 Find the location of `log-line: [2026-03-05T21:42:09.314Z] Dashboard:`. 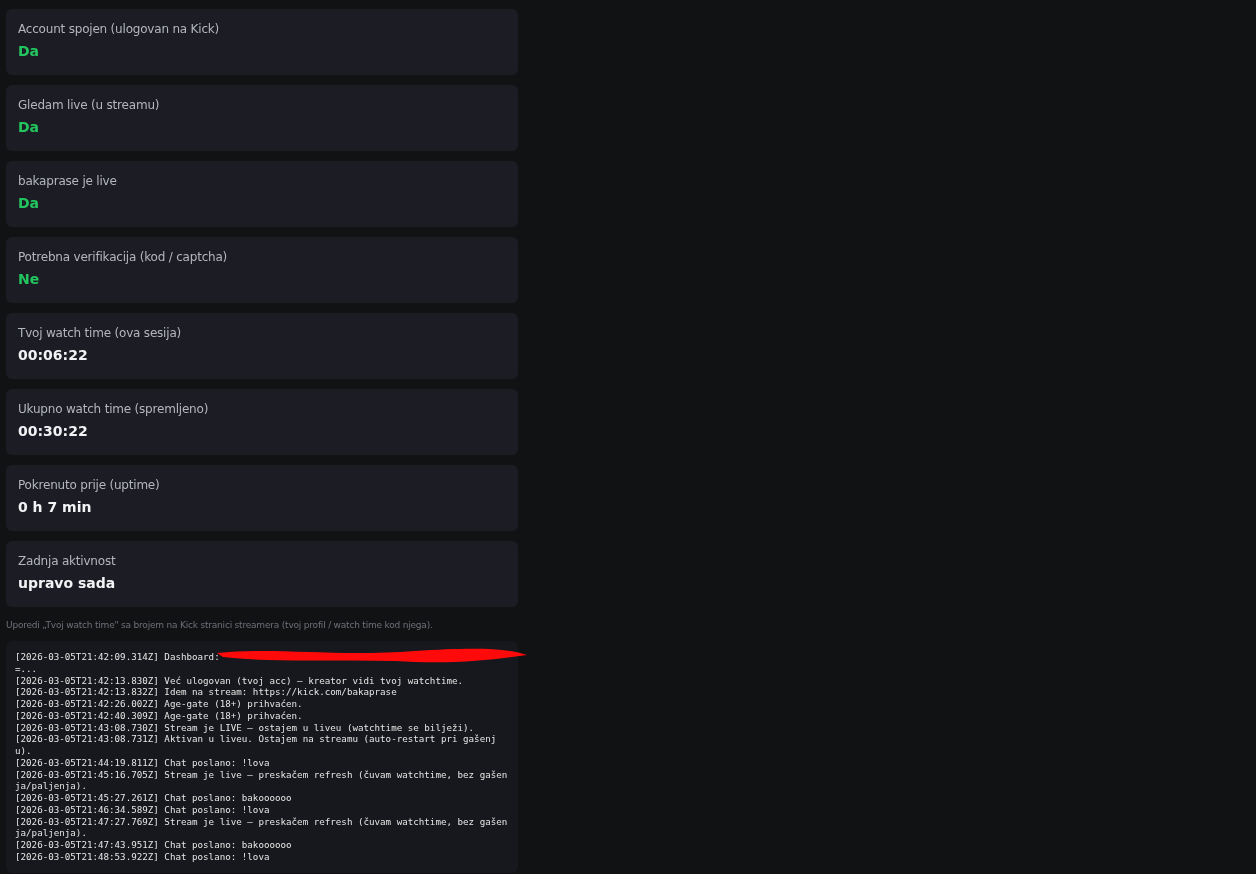

log-line: [2026-03-05T21:42:09.314Z] Dashboard: is located at coordinates (118, 657).